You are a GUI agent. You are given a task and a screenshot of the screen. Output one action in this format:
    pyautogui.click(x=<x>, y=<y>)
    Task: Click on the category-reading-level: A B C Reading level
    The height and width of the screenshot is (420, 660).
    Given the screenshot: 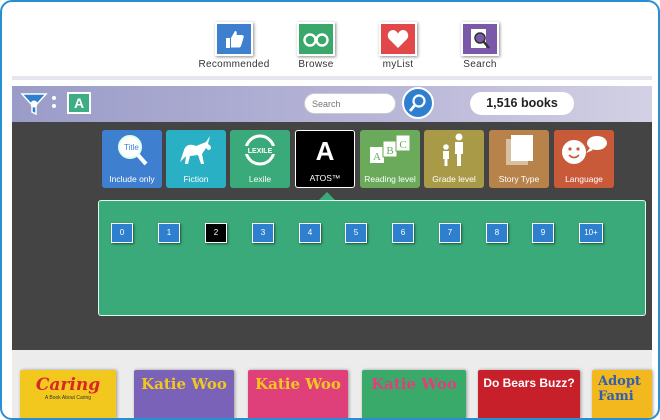 What is the action you would take?
    pyautogui.click(x=390, y=159)
    